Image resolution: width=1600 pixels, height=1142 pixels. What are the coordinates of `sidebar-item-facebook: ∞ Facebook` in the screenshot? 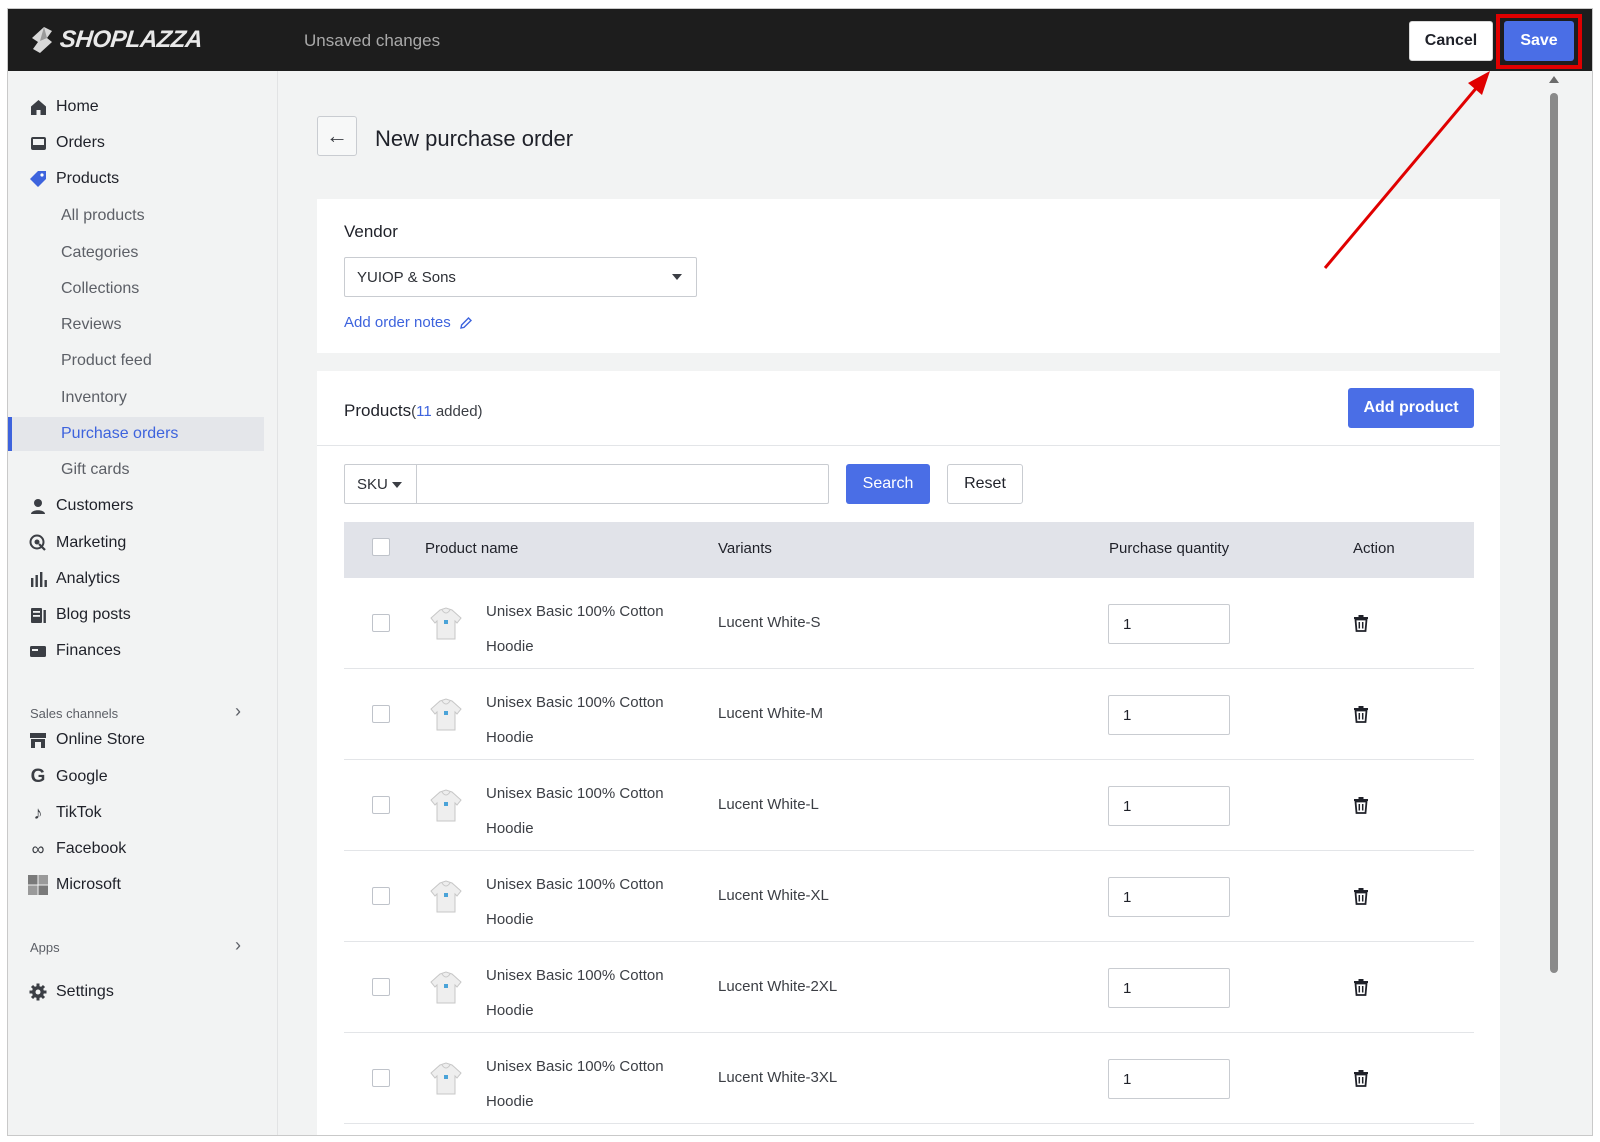 It's located at (136, 849).